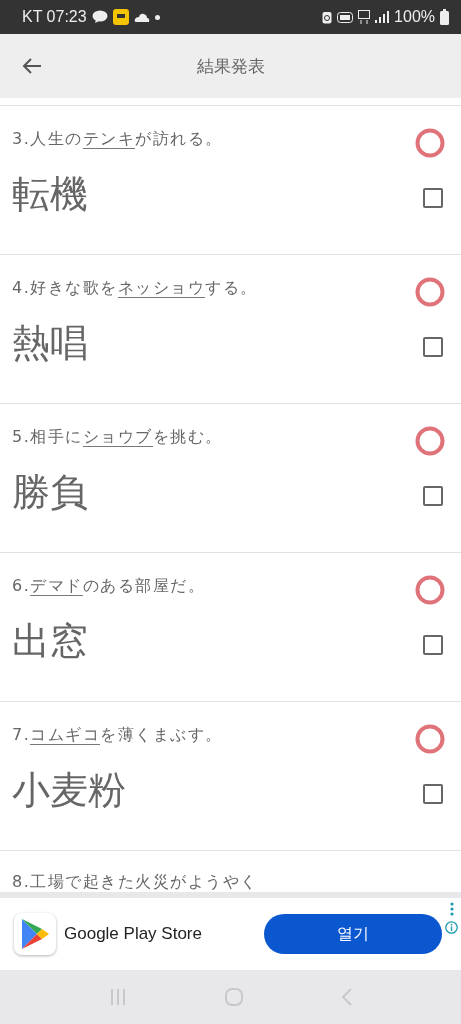 This screenshot has width=461, height=1024. Describe the element at coordinates (451, 909) in the screenshot. I see `more-icon` at that location.